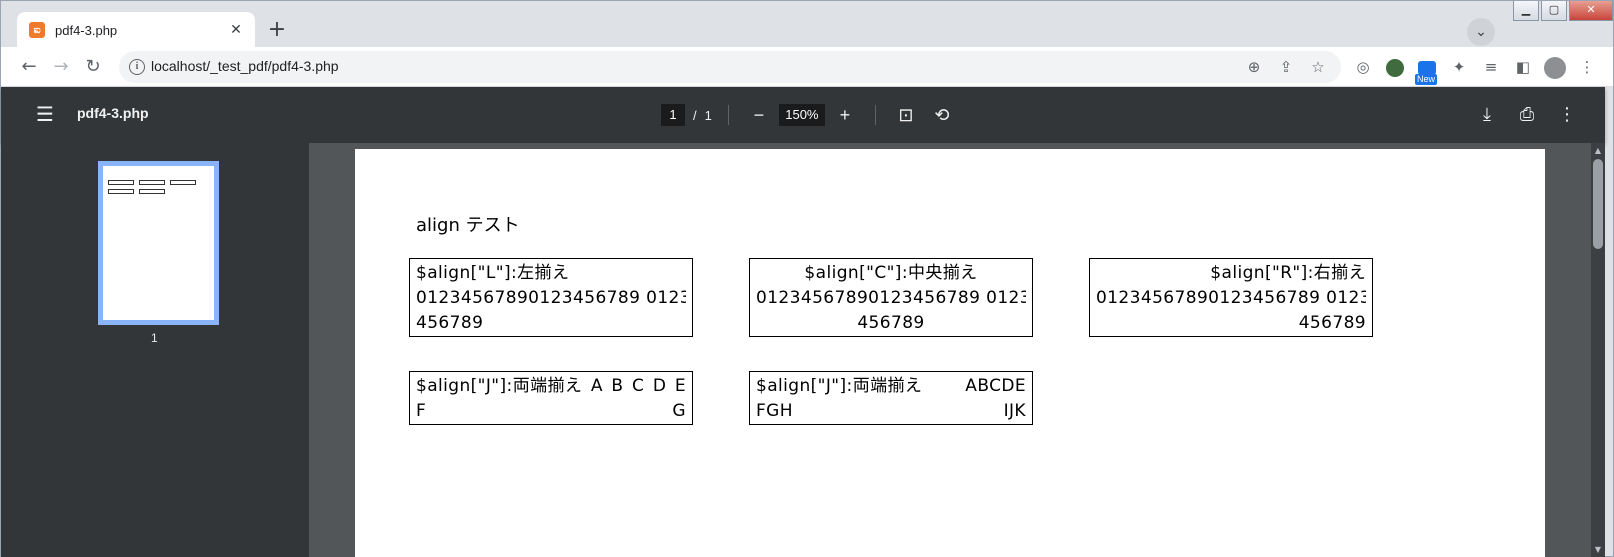 The image size is (1614, 557). I want to click on new-badge: New, so click(1426, 79).